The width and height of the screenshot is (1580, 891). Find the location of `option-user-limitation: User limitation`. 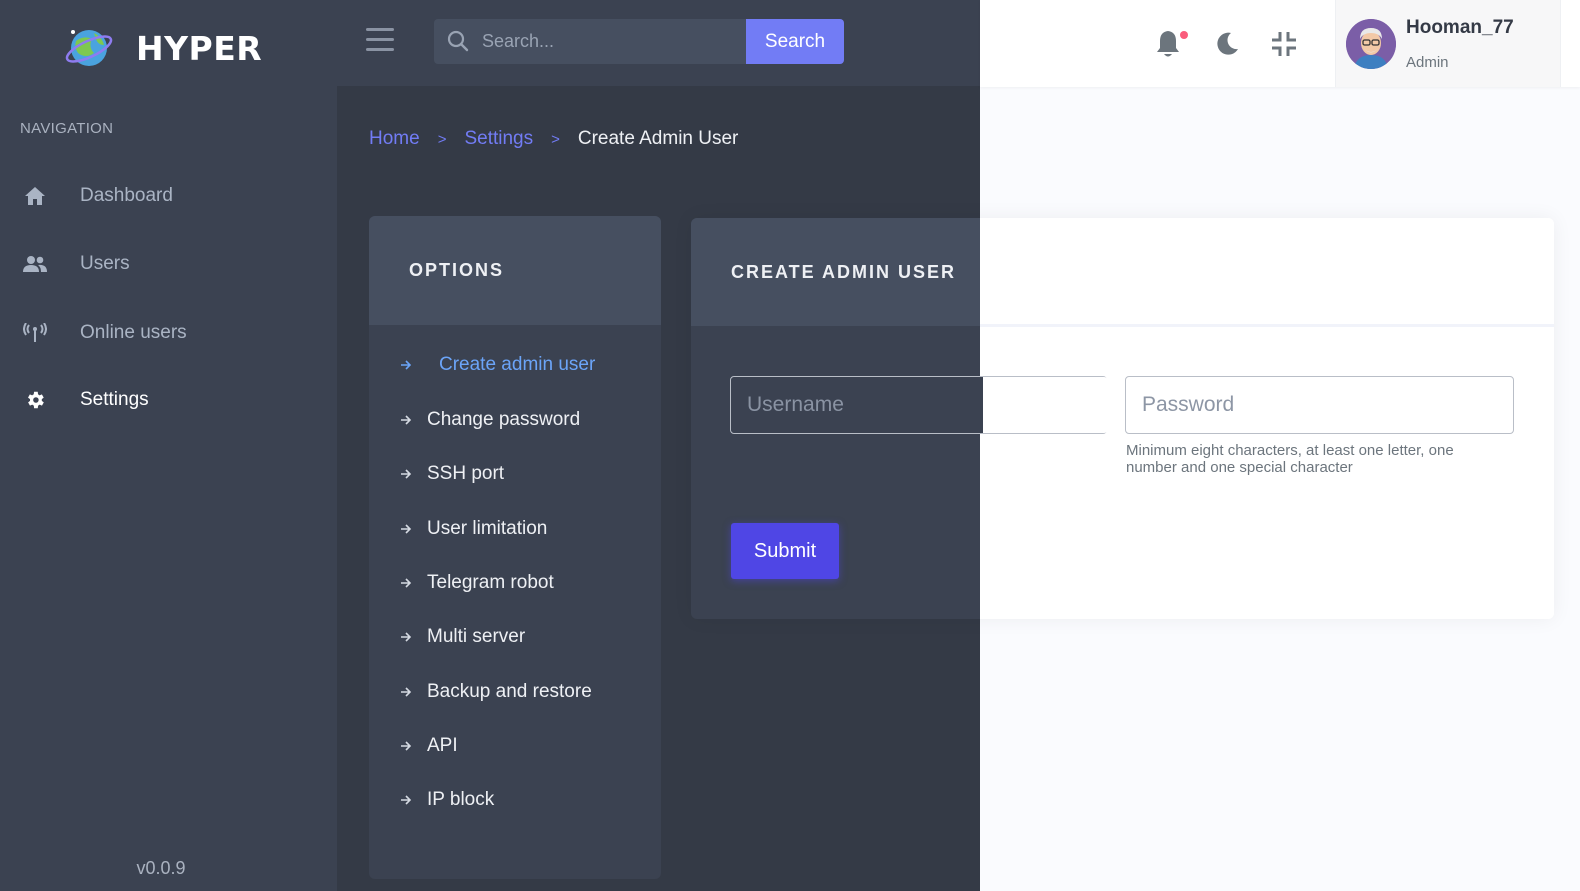

option-user-limitation: User limitation is located at coordinates (473, 529).